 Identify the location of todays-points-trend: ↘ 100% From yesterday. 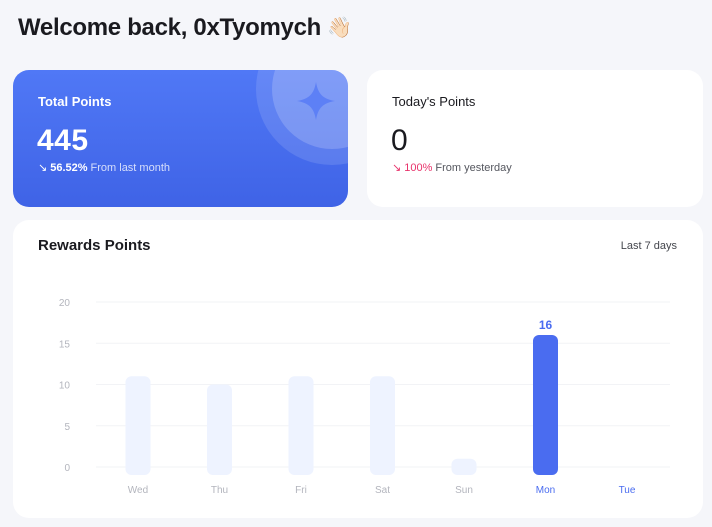
(452, 168).